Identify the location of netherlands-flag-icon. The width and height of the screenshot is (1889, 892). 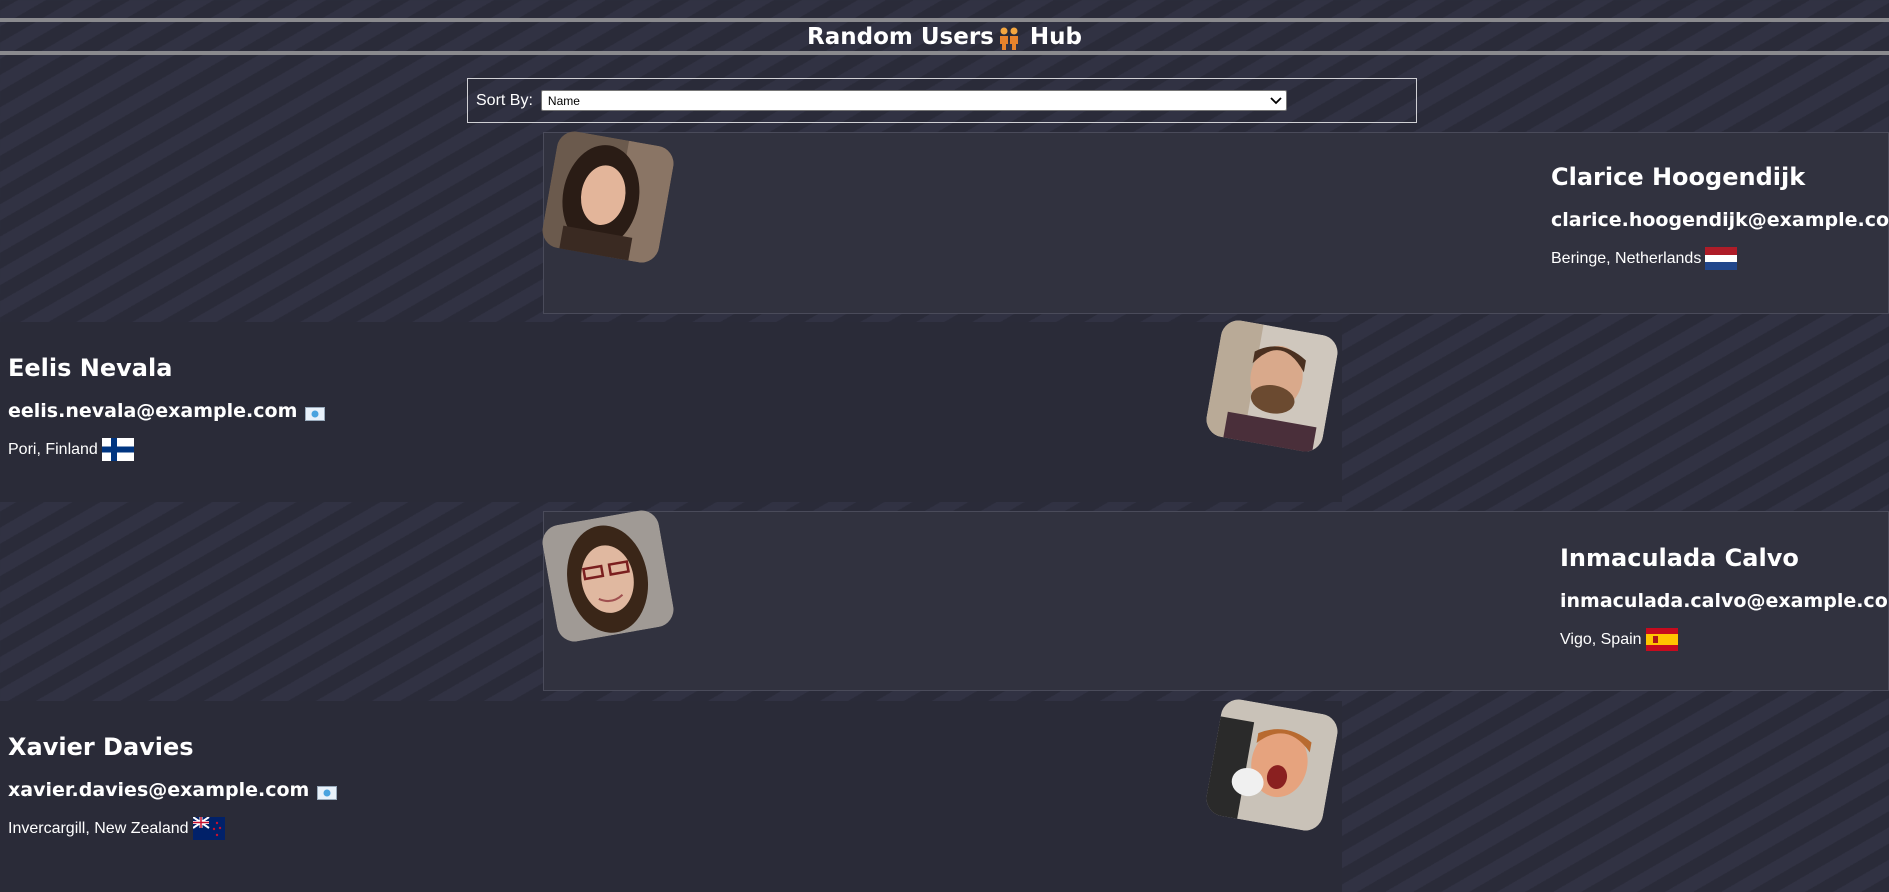
(1721, 258).